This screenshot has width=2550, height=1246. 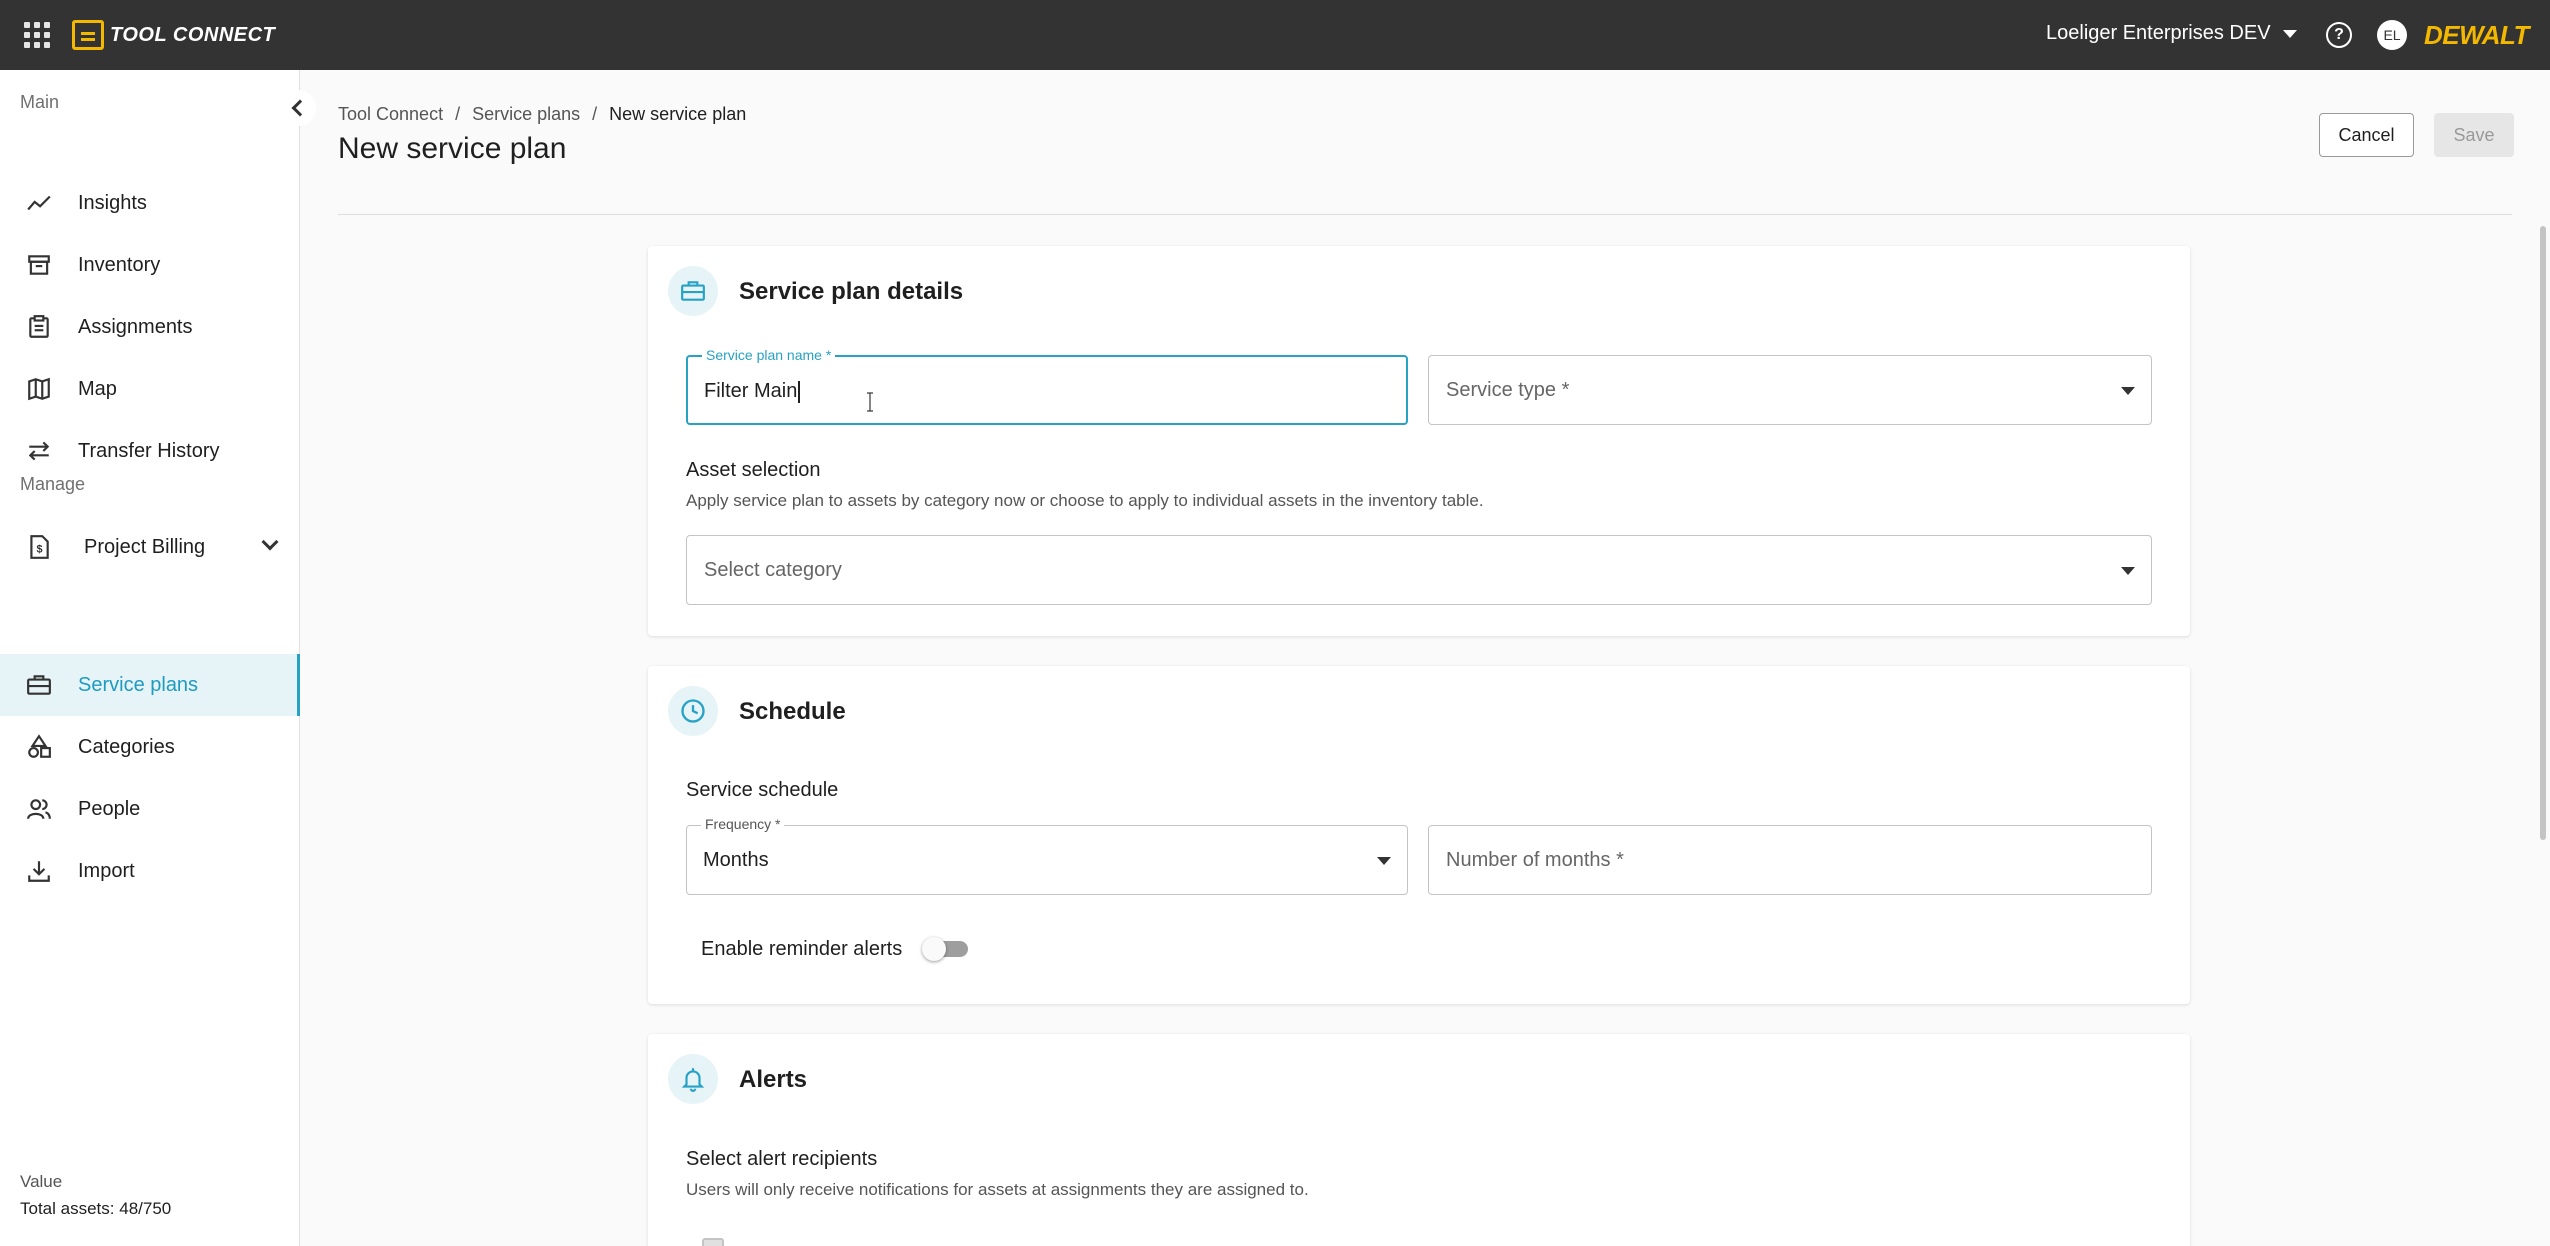 I want to click on frequency-value: Months, so click(x=736, y=860).